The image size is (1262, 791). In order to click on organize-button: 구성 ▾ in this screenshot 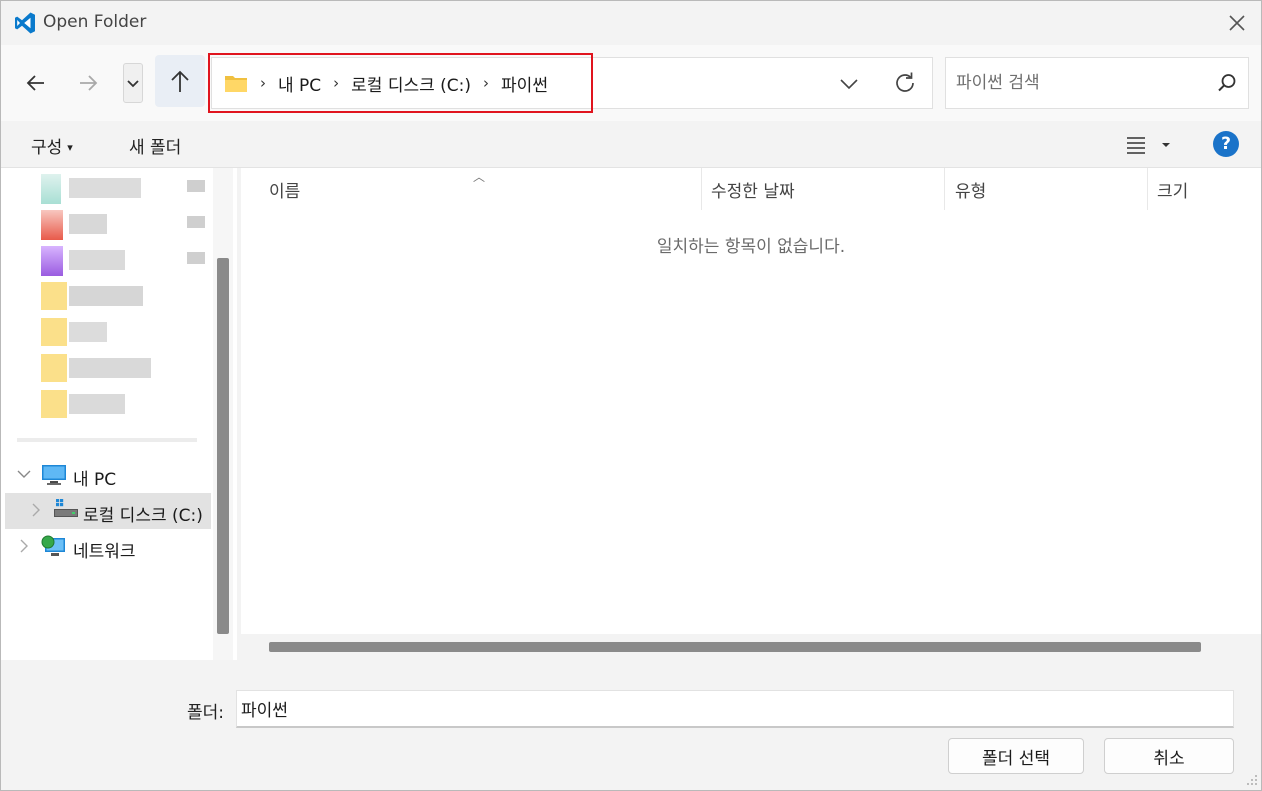, I will do `click(52, 145)`.